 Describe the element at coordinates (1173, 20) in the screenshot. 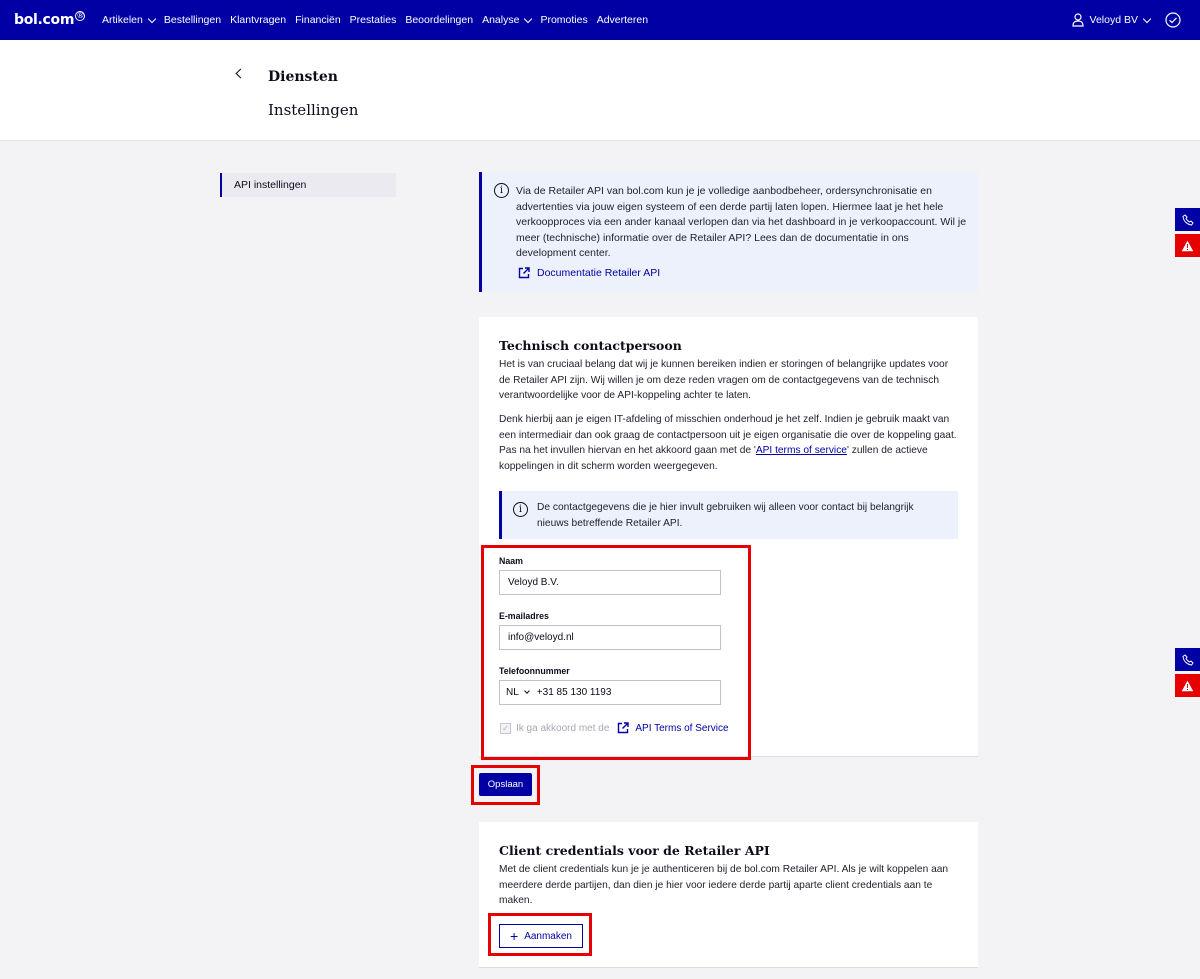

I see `check-circle-icon` at that location.